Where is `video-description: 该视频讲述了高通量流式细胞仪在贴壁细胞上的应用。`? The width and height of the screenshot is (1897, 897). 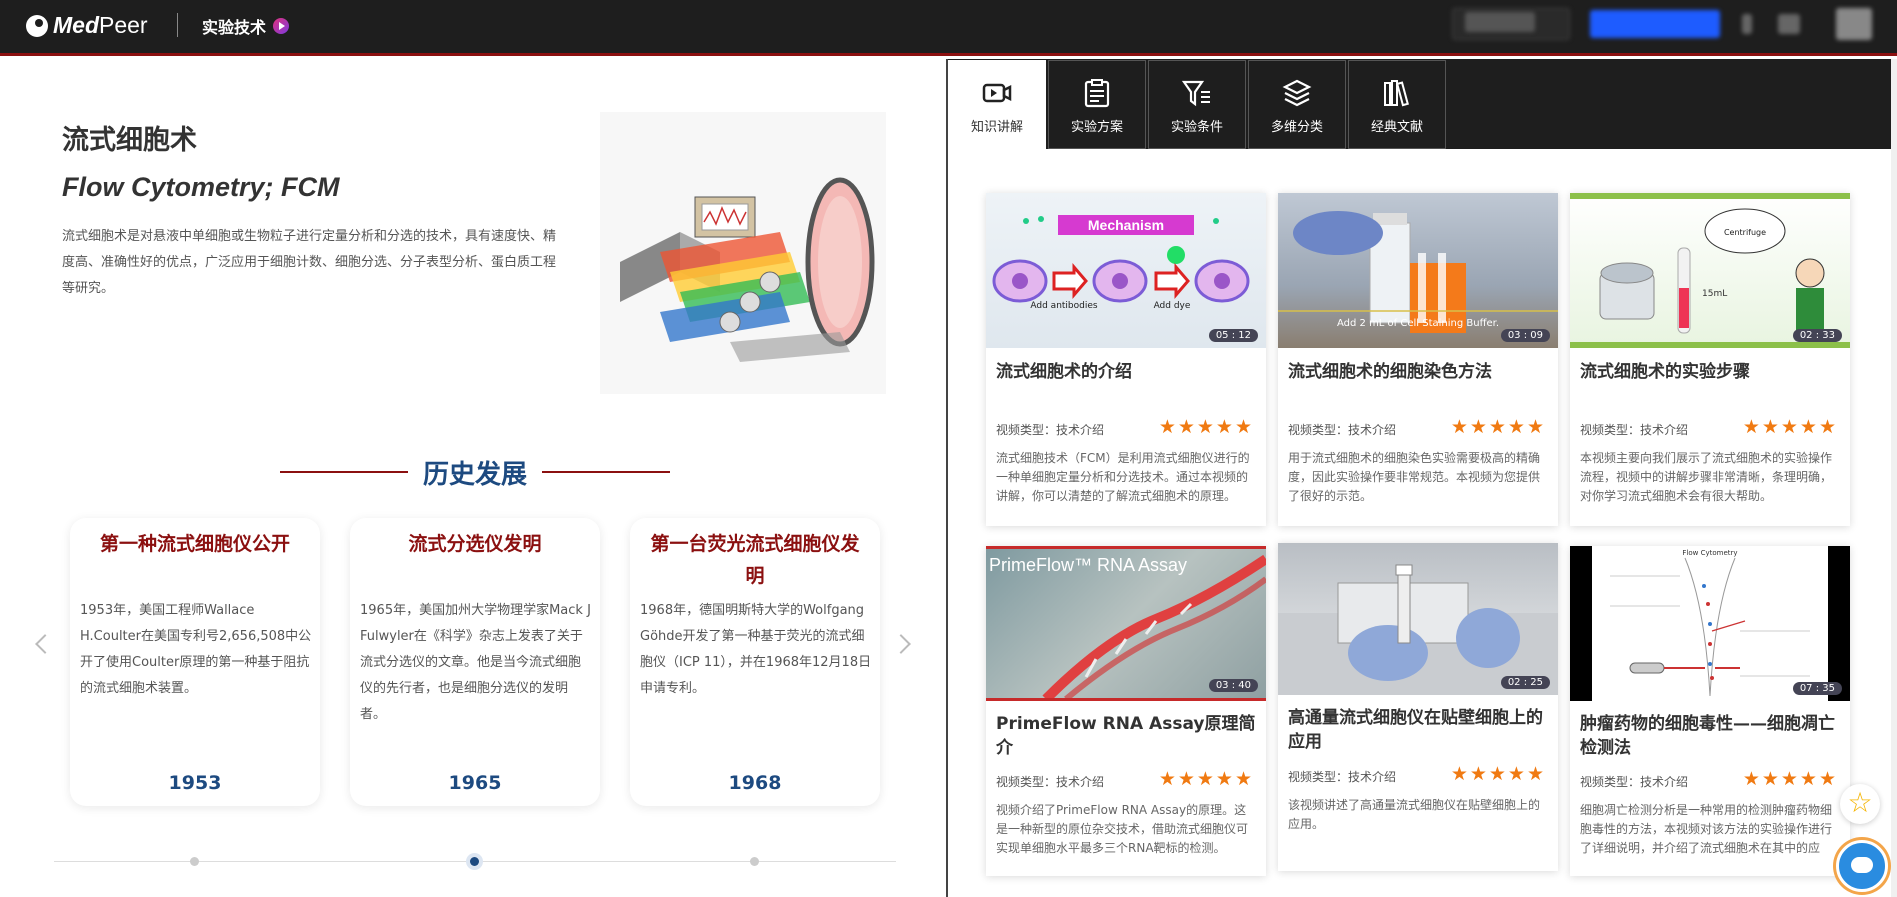
video-description: 该视频讲述了高通量流式细胞仪在贴壁细胞上的应用。 is located at coordinates (1414, 814).